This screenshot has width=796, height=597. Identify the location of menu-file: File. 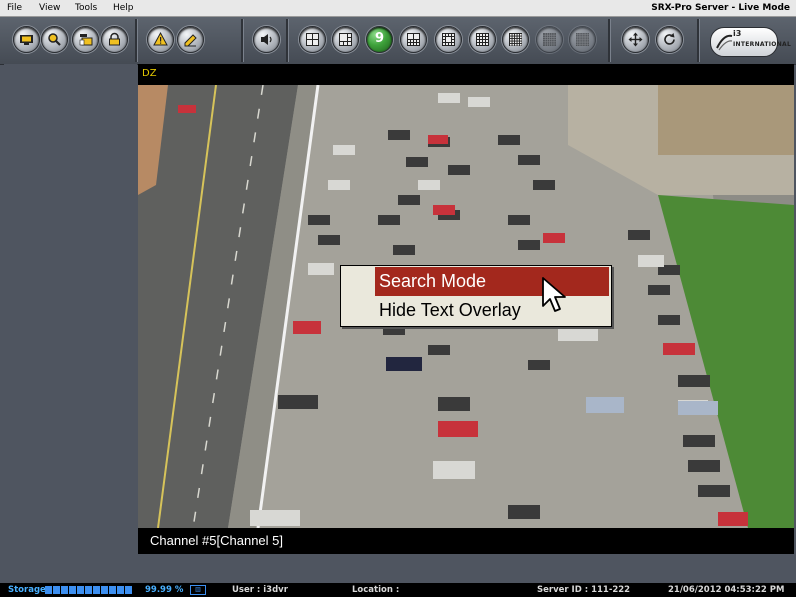
(14, 8).